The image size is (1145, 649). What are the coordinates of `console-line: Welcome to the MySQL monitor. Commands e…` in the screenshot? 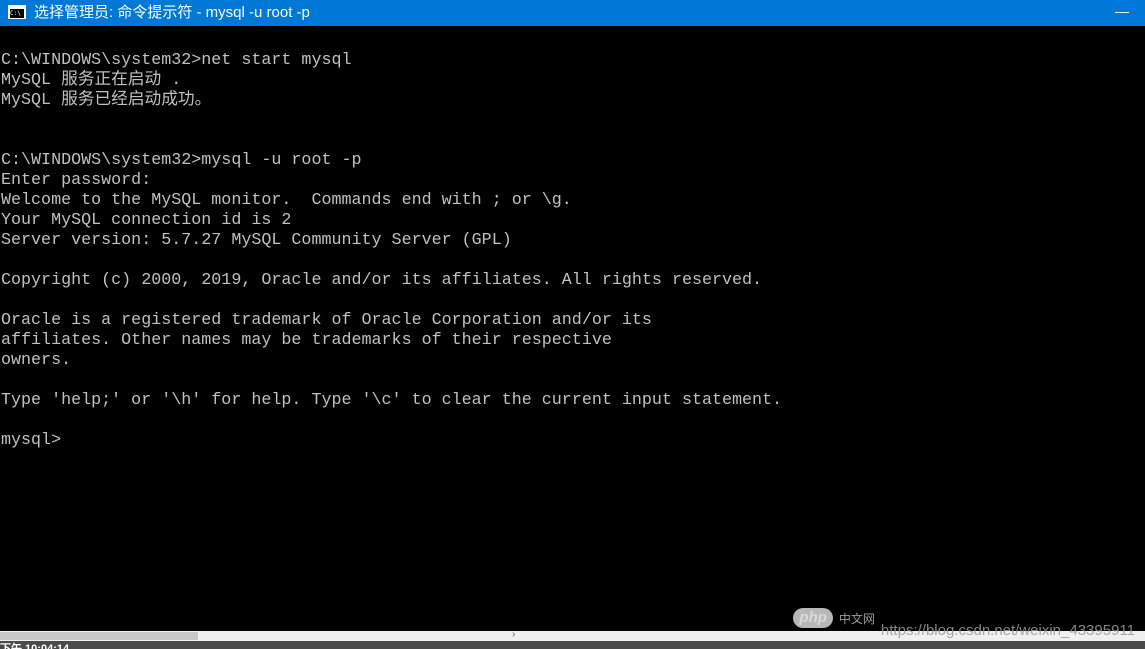 It's located at (286, 200).